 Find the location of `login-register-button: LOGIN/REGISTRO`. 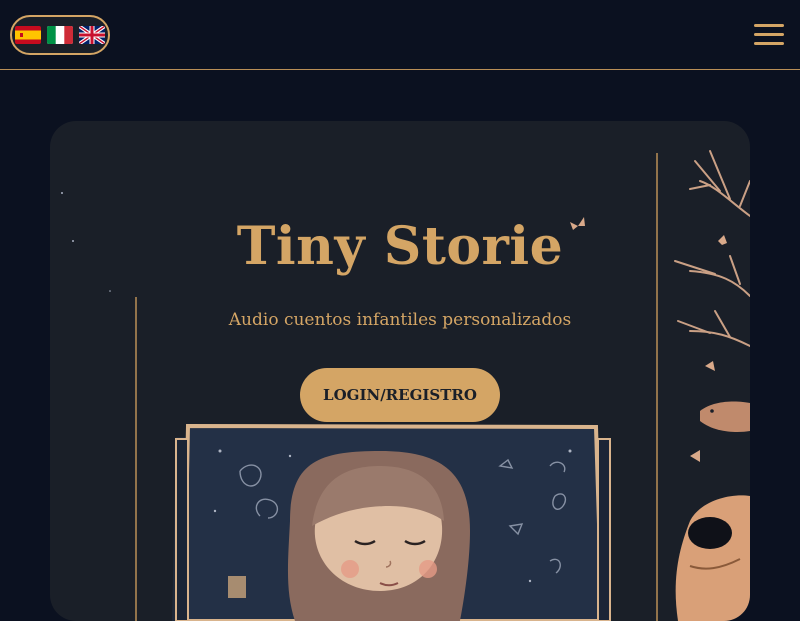

login-register-button: LOGIN/REGISTRO is located at coordinates (400, 395).